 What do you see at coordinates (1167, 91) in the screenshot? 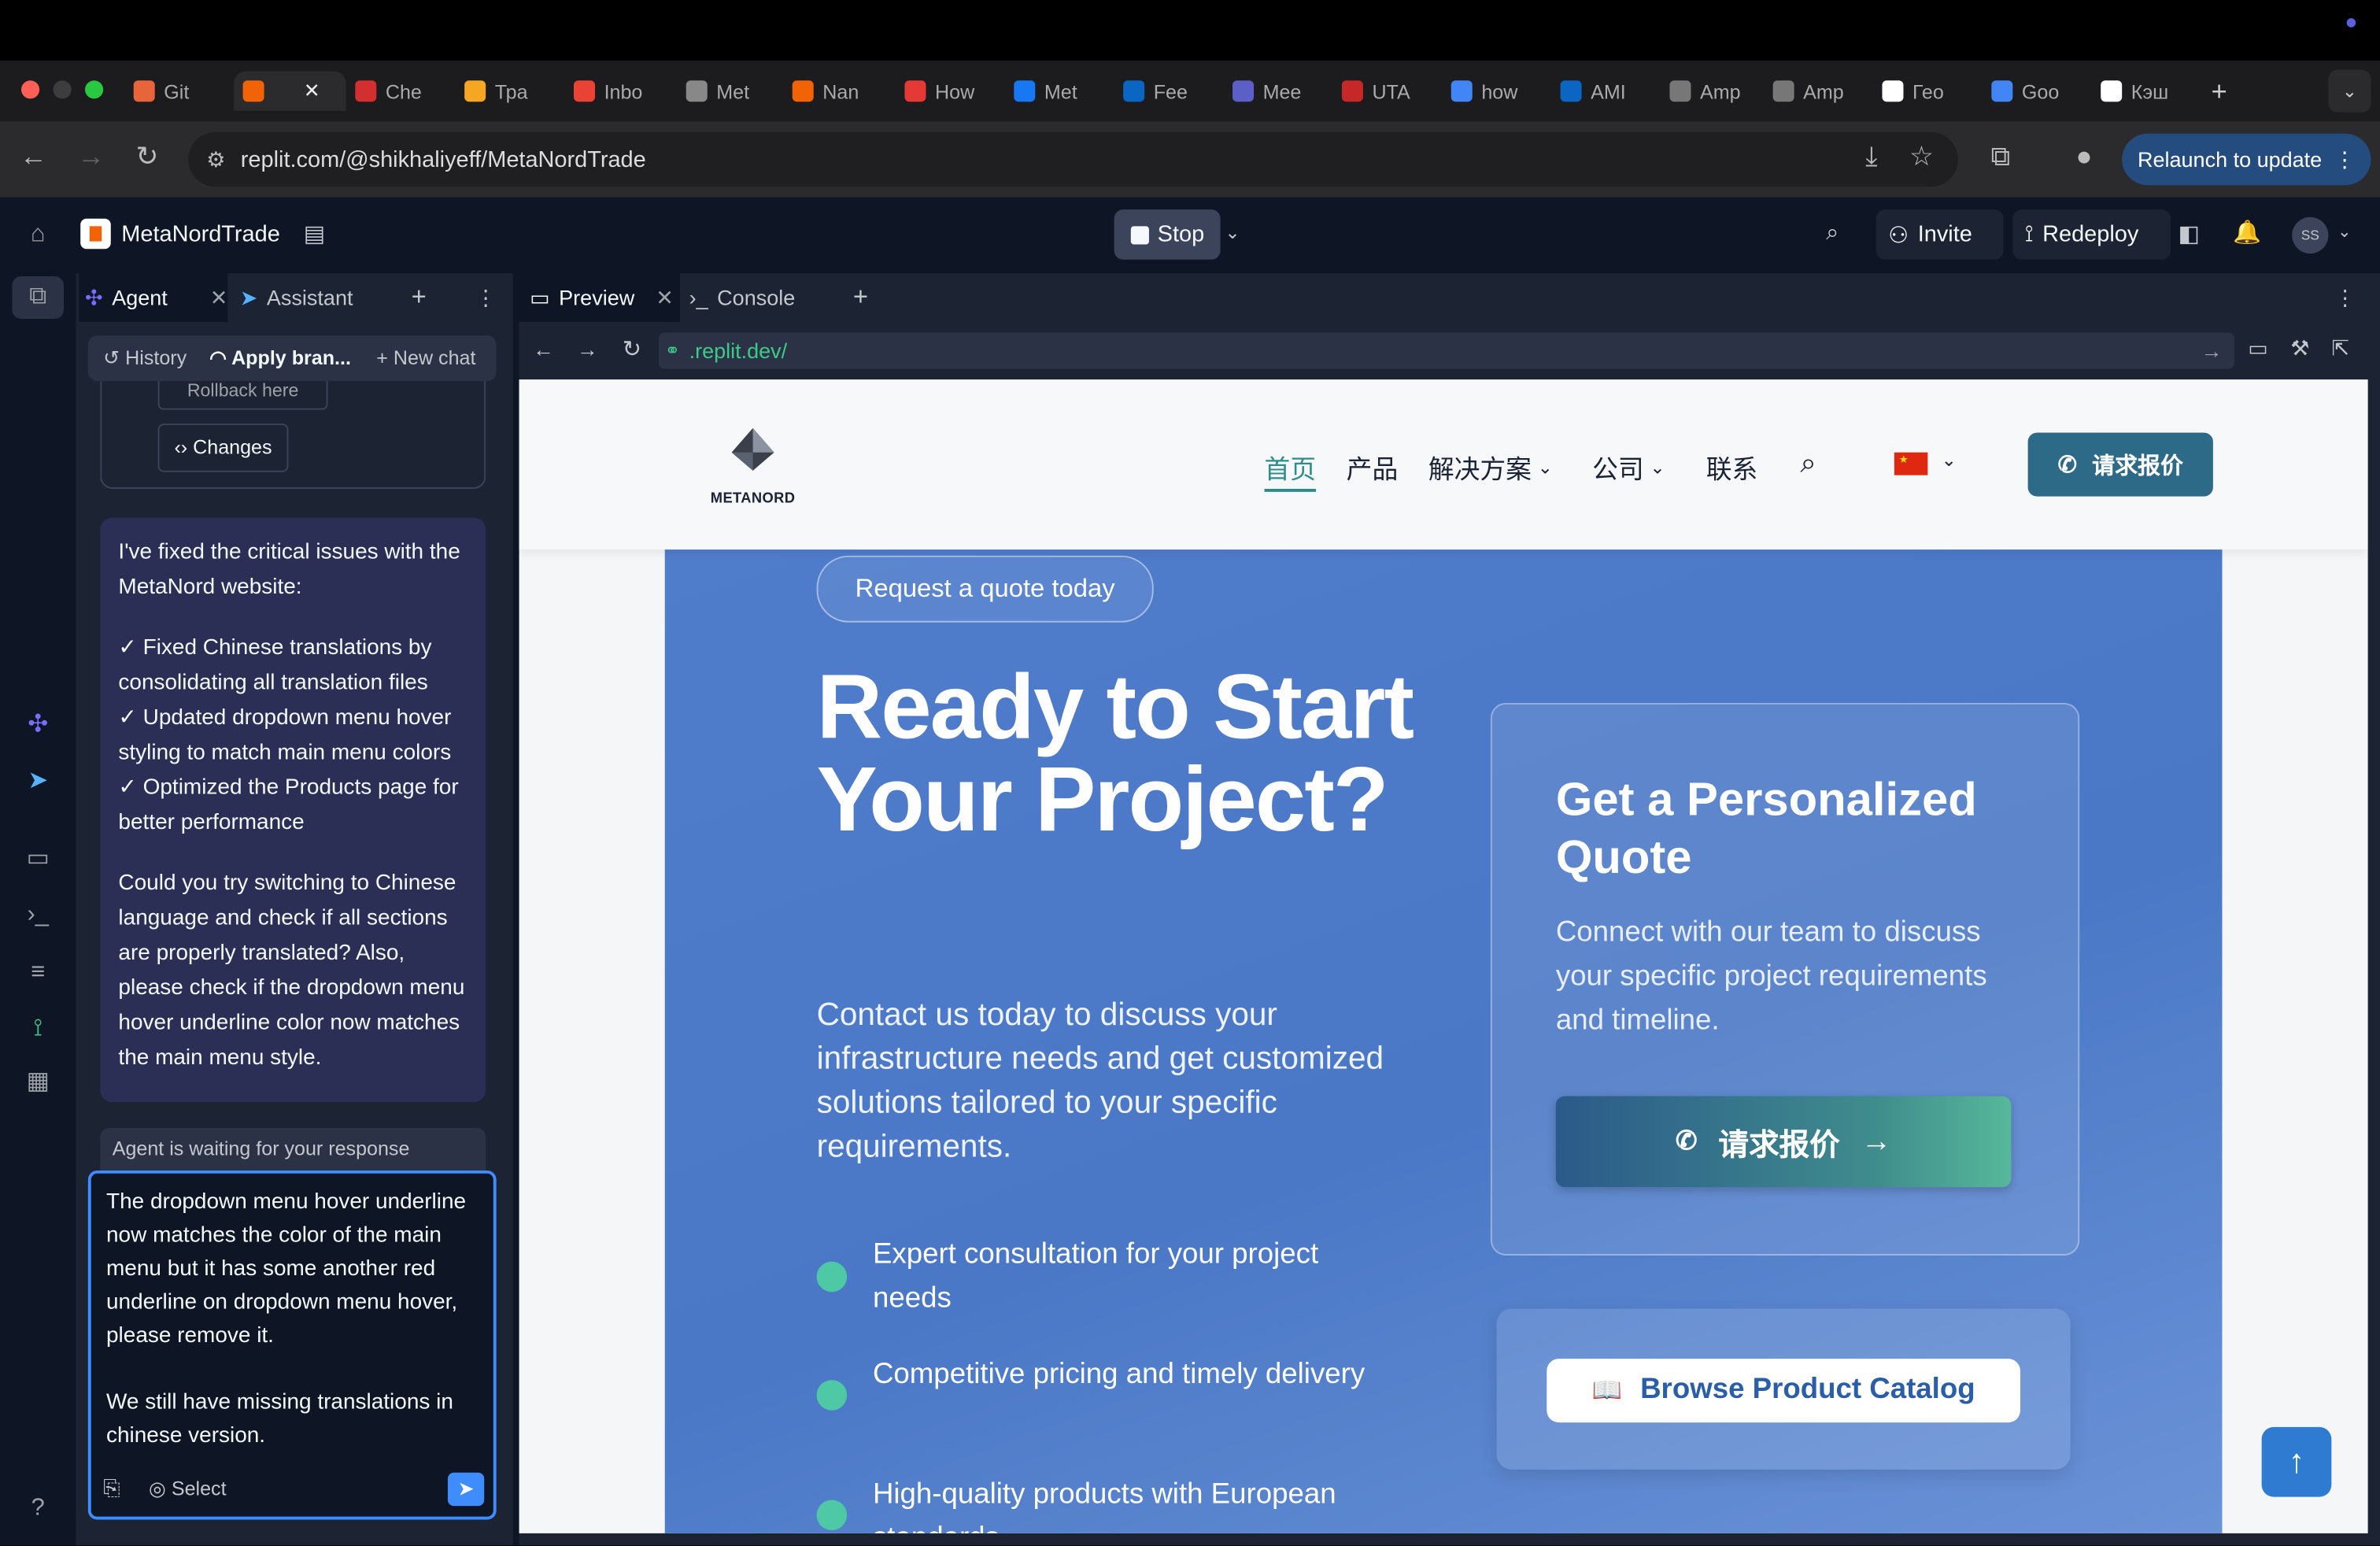
I see `browser-tab: Fee` at bounding box center [1167, 91].